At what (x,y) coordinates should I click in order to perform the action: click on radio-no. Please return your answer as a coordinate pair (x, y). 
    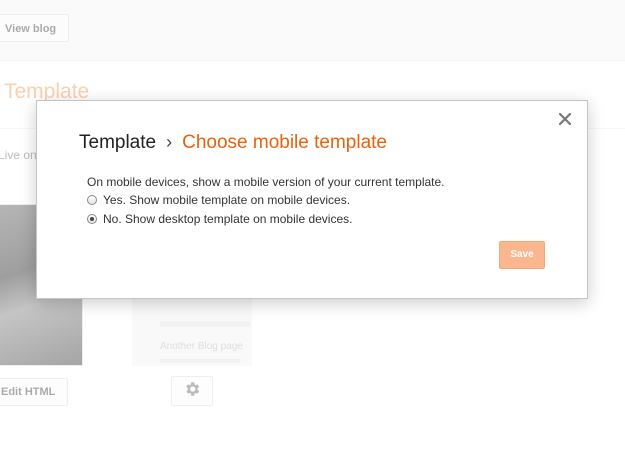
    Looking at the image, I should click on (92, 219).